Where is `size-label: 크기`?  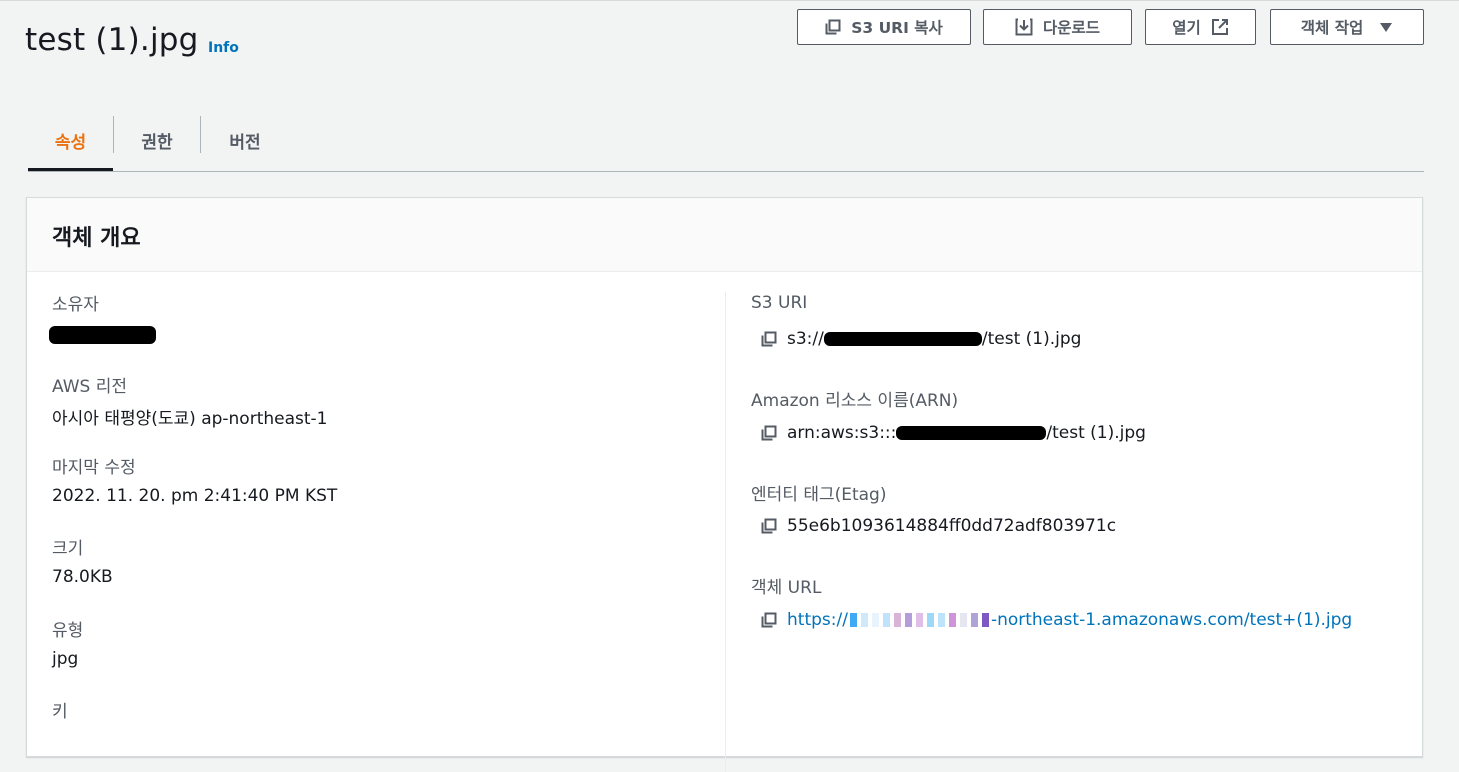 size-label: 크기 is located at coordinates (68, 549).